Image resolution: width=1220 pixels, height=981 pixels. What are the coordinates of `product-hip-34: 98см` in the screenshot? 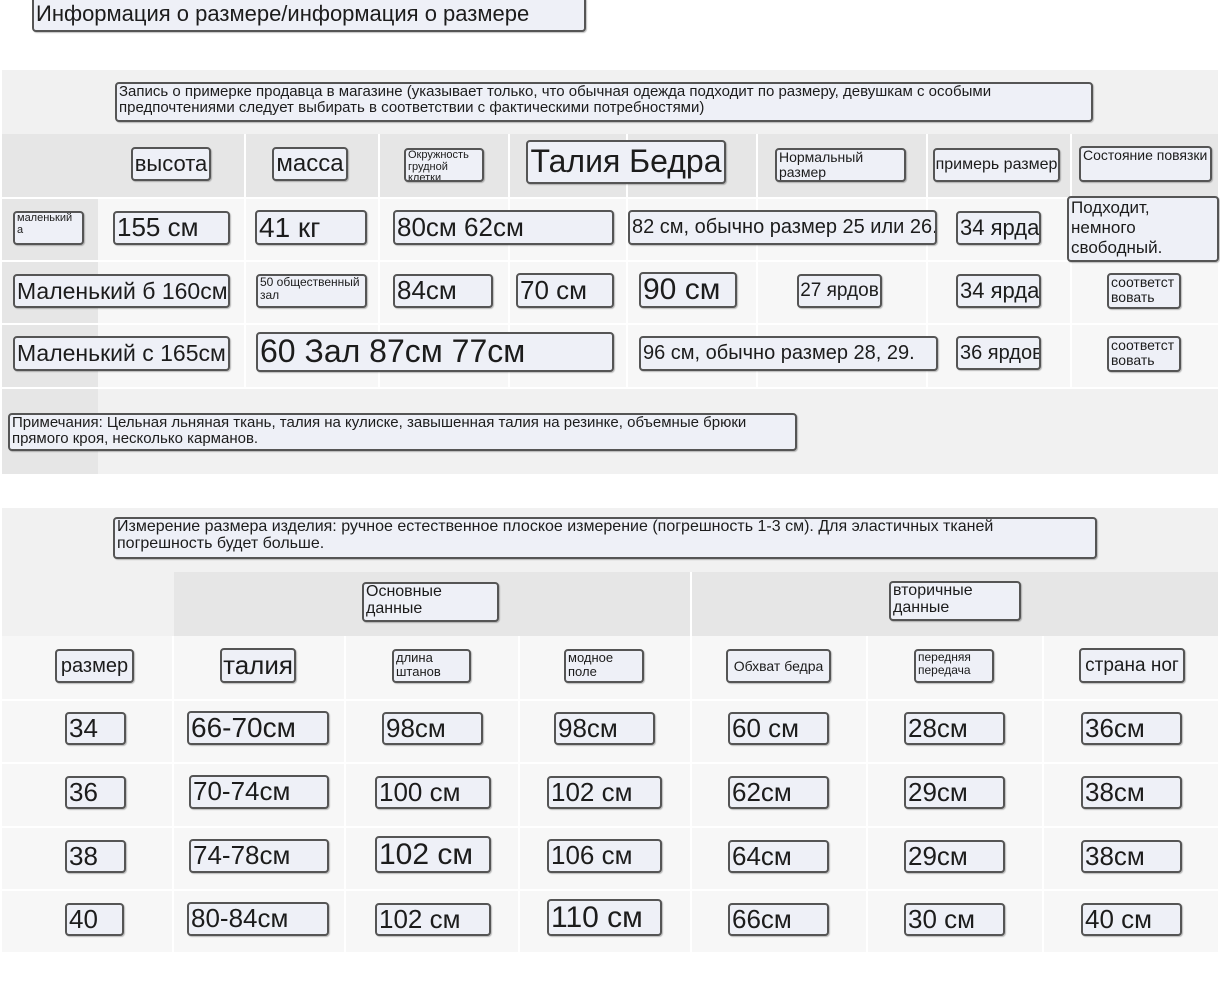 It's located at (604, 728).